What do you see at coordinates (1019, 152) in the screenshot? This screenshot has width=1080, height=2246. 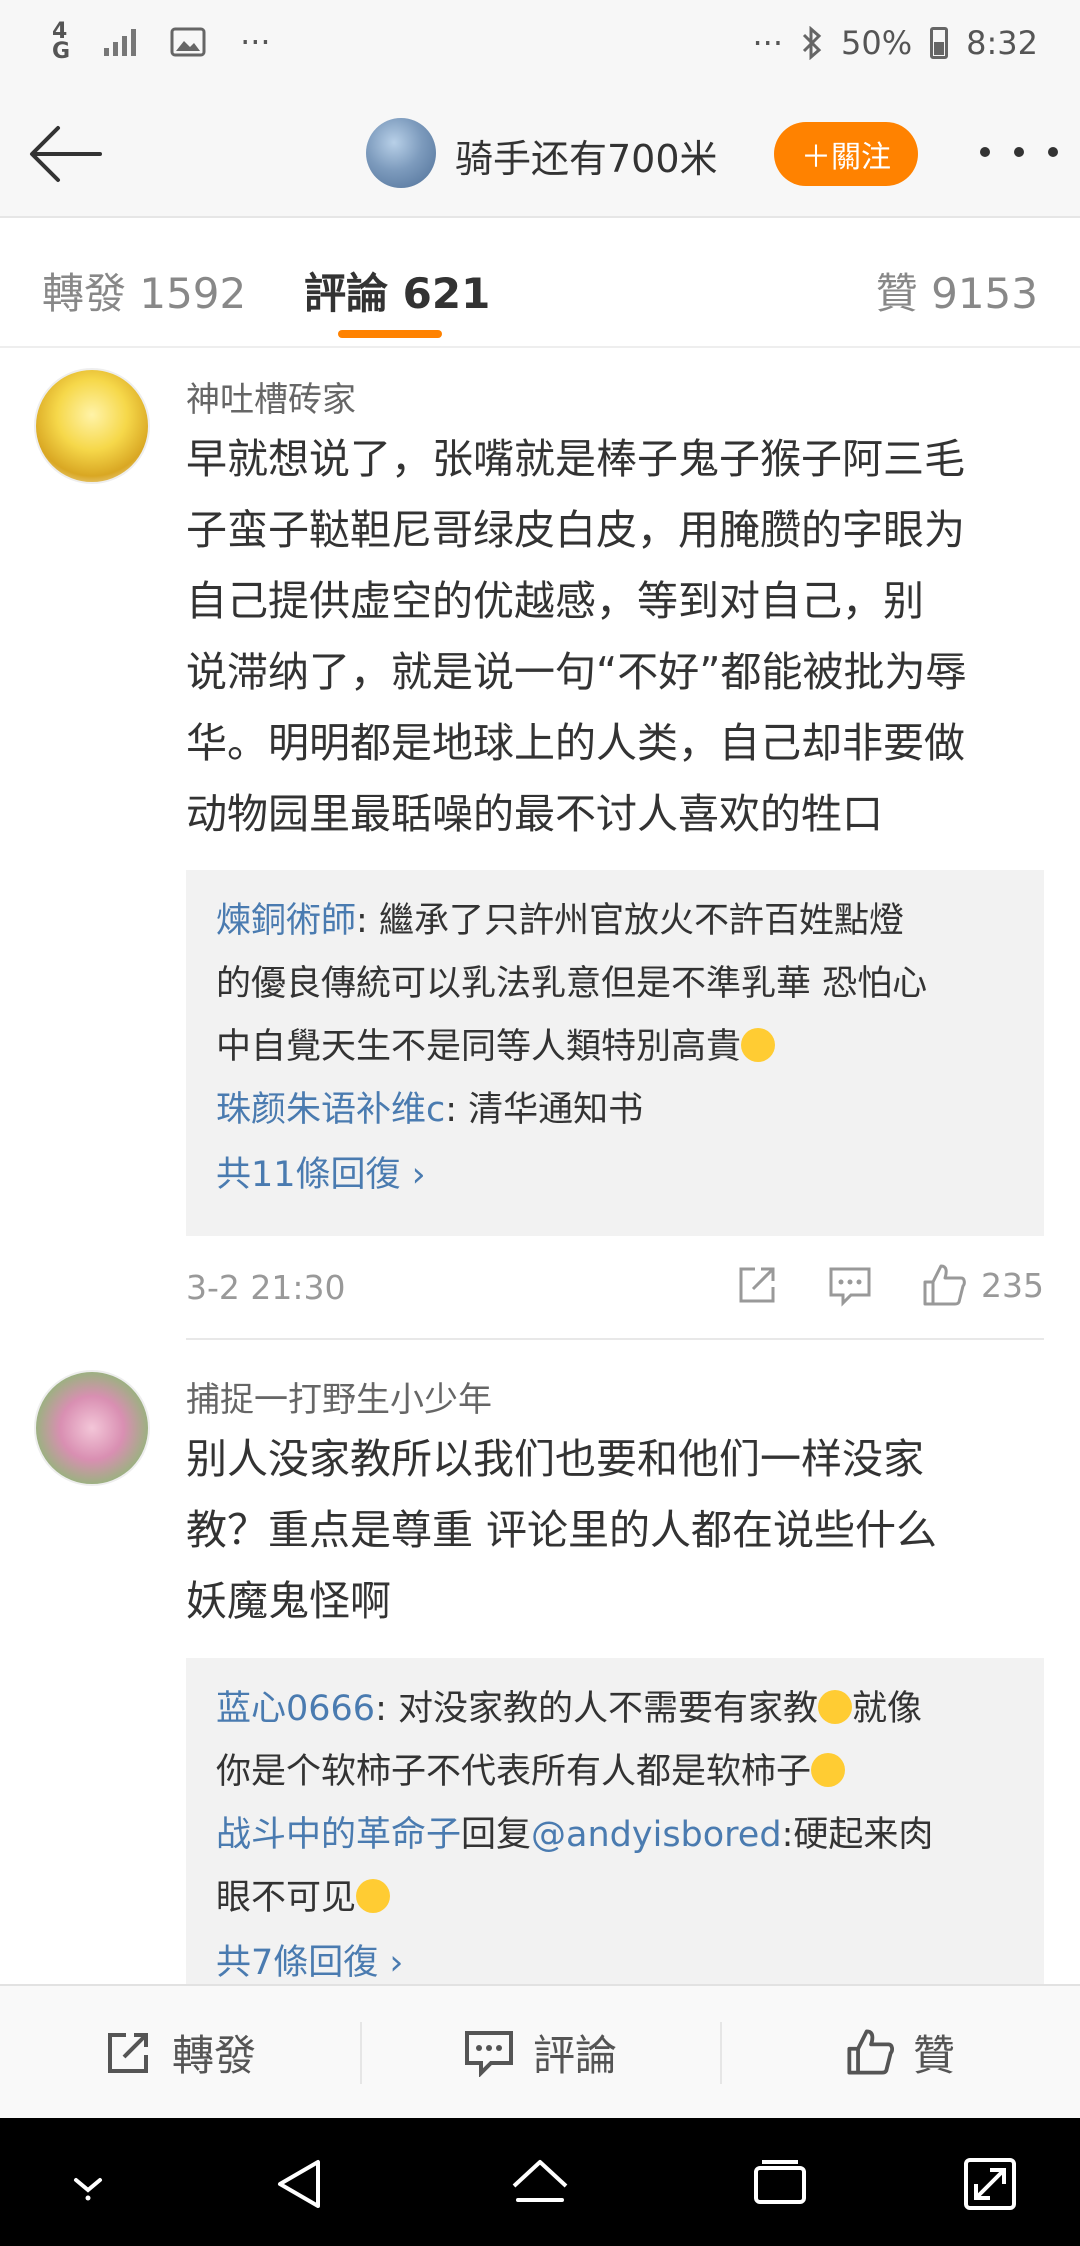 I see `more-options-icon` at bounding box center [1019, 152].